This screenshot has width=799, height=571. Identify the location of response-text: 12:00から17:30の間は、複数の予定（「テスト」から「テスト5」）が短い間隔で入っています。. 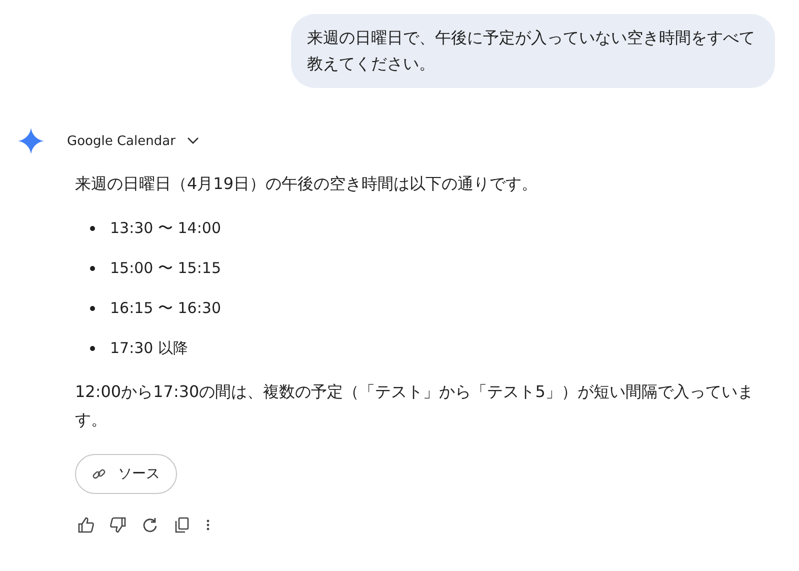
(414, 406).